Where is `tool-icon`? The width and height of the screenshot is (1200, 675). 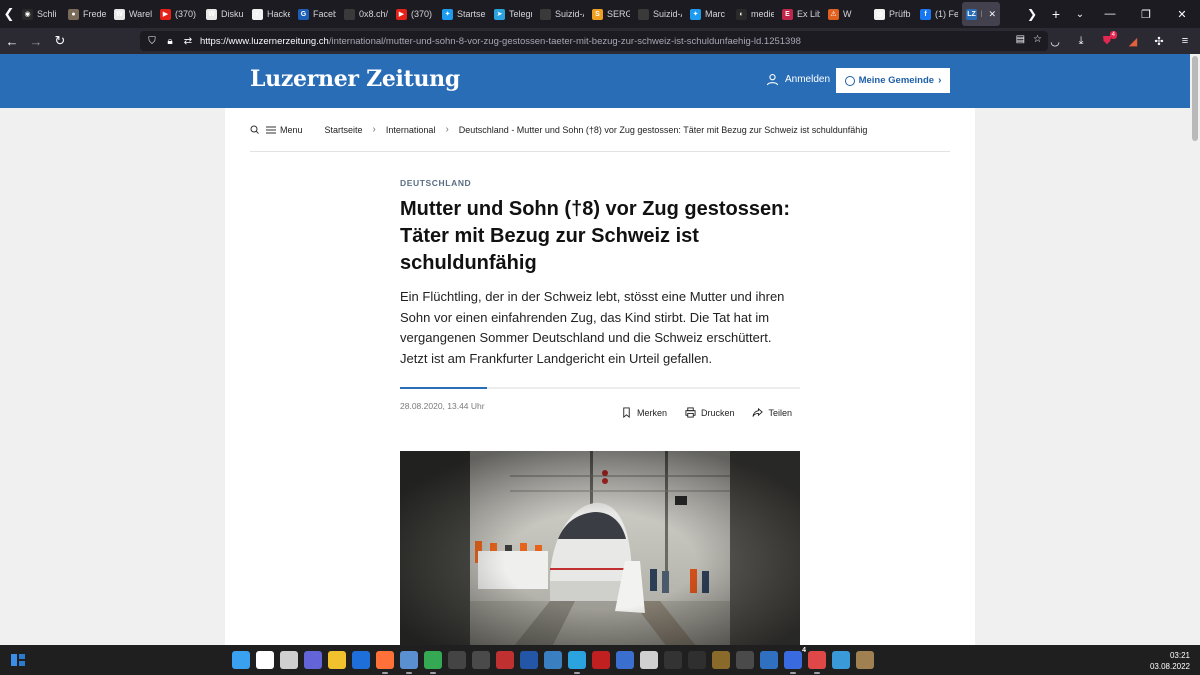 tool-icon is located at coordinates (481, 660).